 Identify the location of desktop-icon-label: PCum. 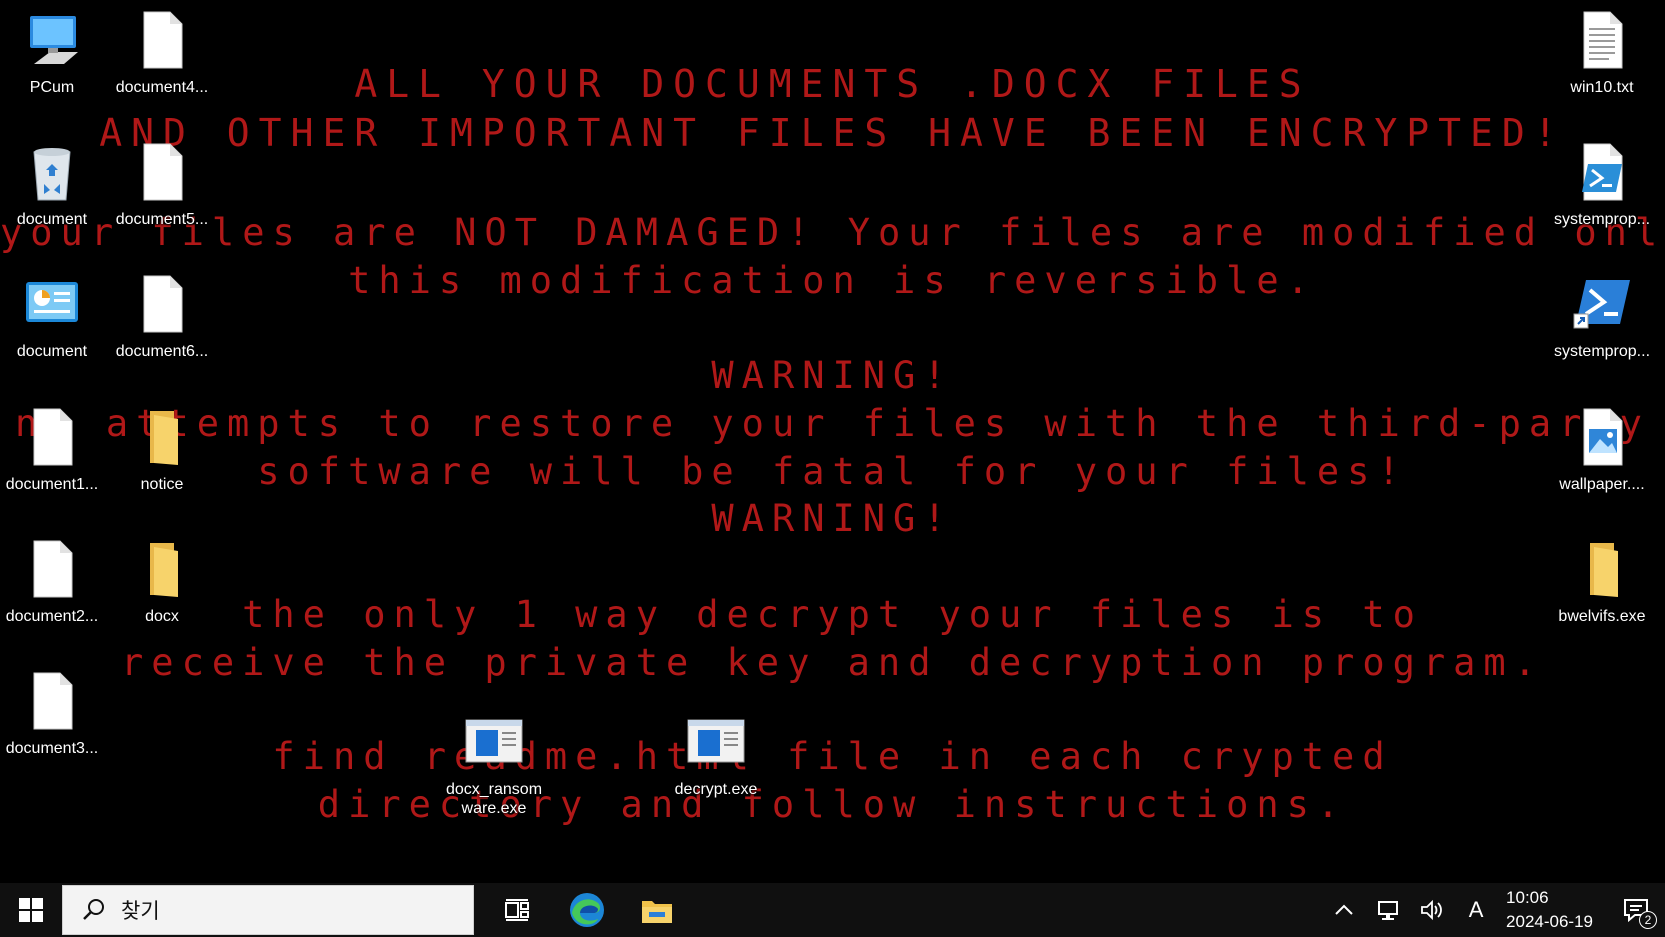
(52, 87).